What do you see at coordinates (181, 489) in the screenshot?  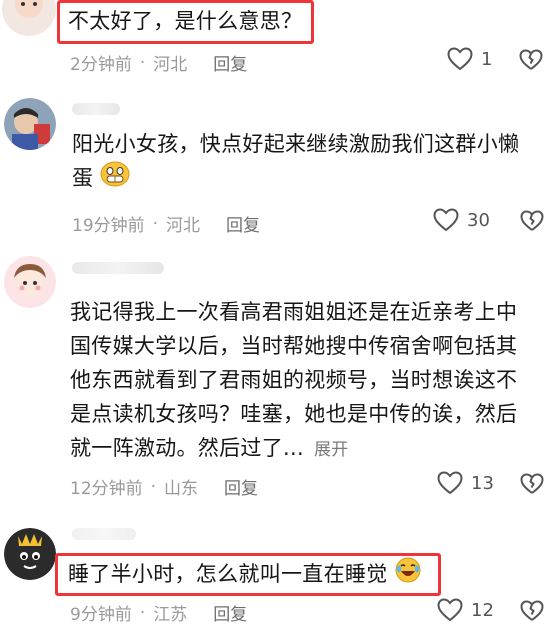 I see `comment-location: 山东` at bounding box center [181, 489].